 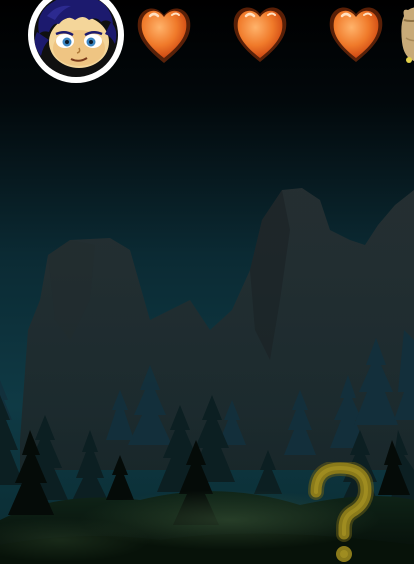 I want to click on boy-face-avatar-icon, so click(x=76, y=41).